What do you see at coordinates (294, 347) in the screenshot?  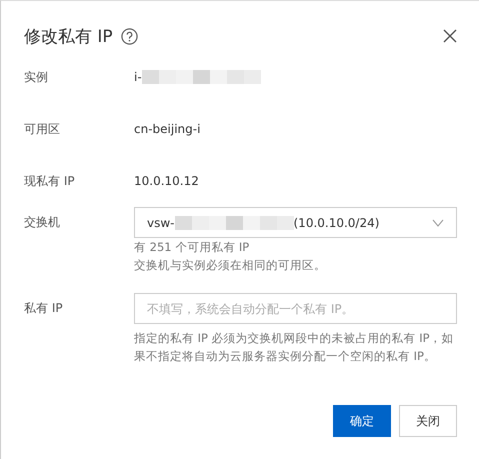 I see `help-text: 指定的私有 IP 必须为交换机网段中的未被占用的私有 IP，如果不指定将自动为云服务器实例分配一个空闲的私有 IP。` at bounding box center [294, 347].